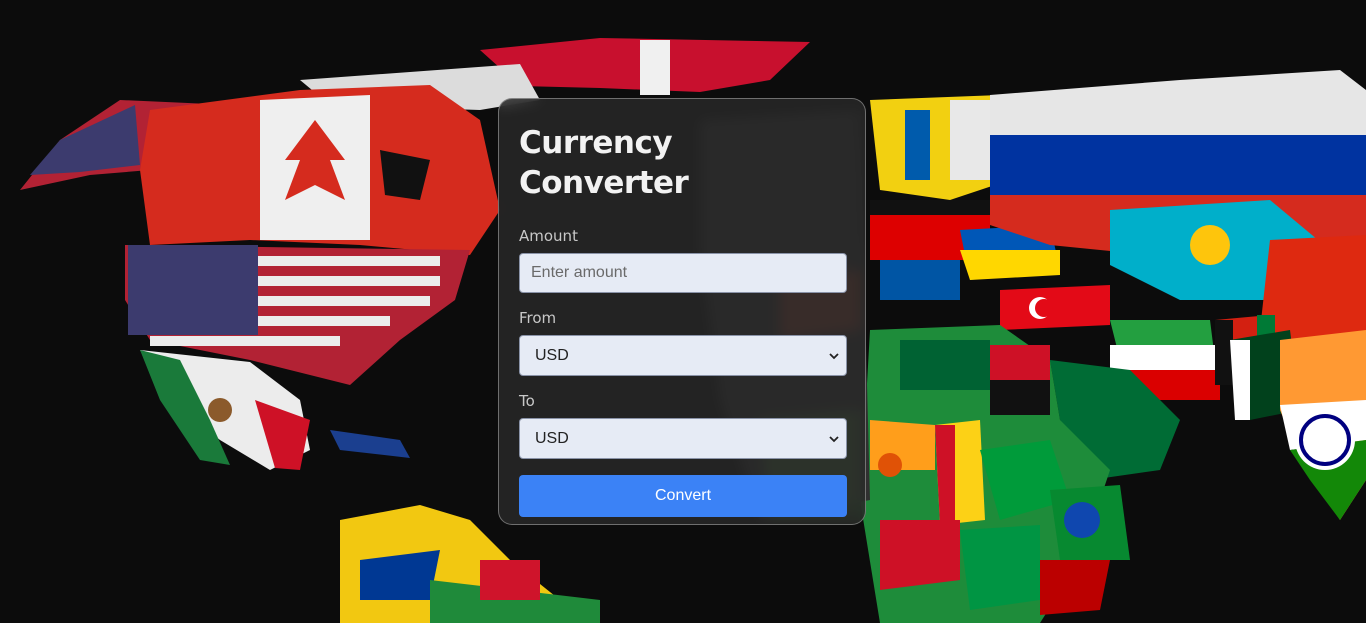  I want to click on convert-button: Convert, so click(683, 496).